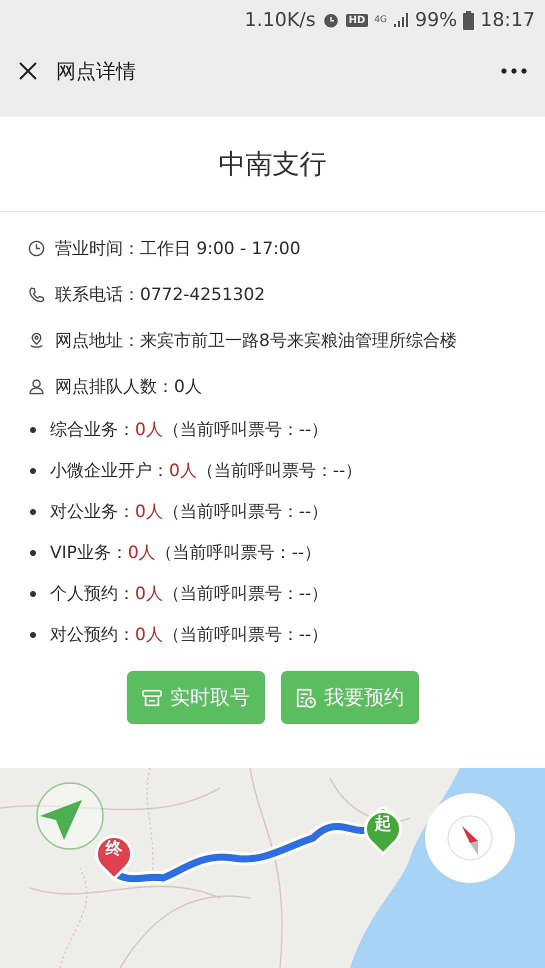 The image size is (545, 968). What do you see at coordinates (256, 341) in the screenshot?
I see `info-text: 网点地址：来宾市前卫一路8号来宾粮油管理所综合楼` at bounding box center [256, 341].